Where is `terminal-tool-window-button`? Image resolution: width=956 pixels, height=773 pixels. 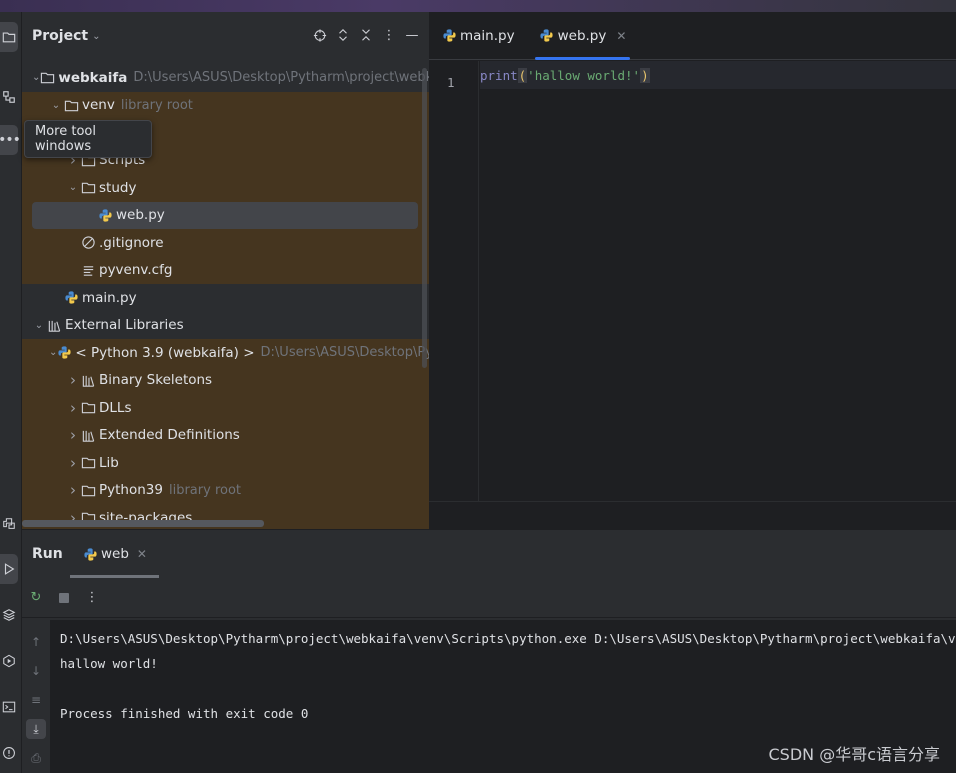 terminal-tool-window-button is located at coordinates (9, 707).